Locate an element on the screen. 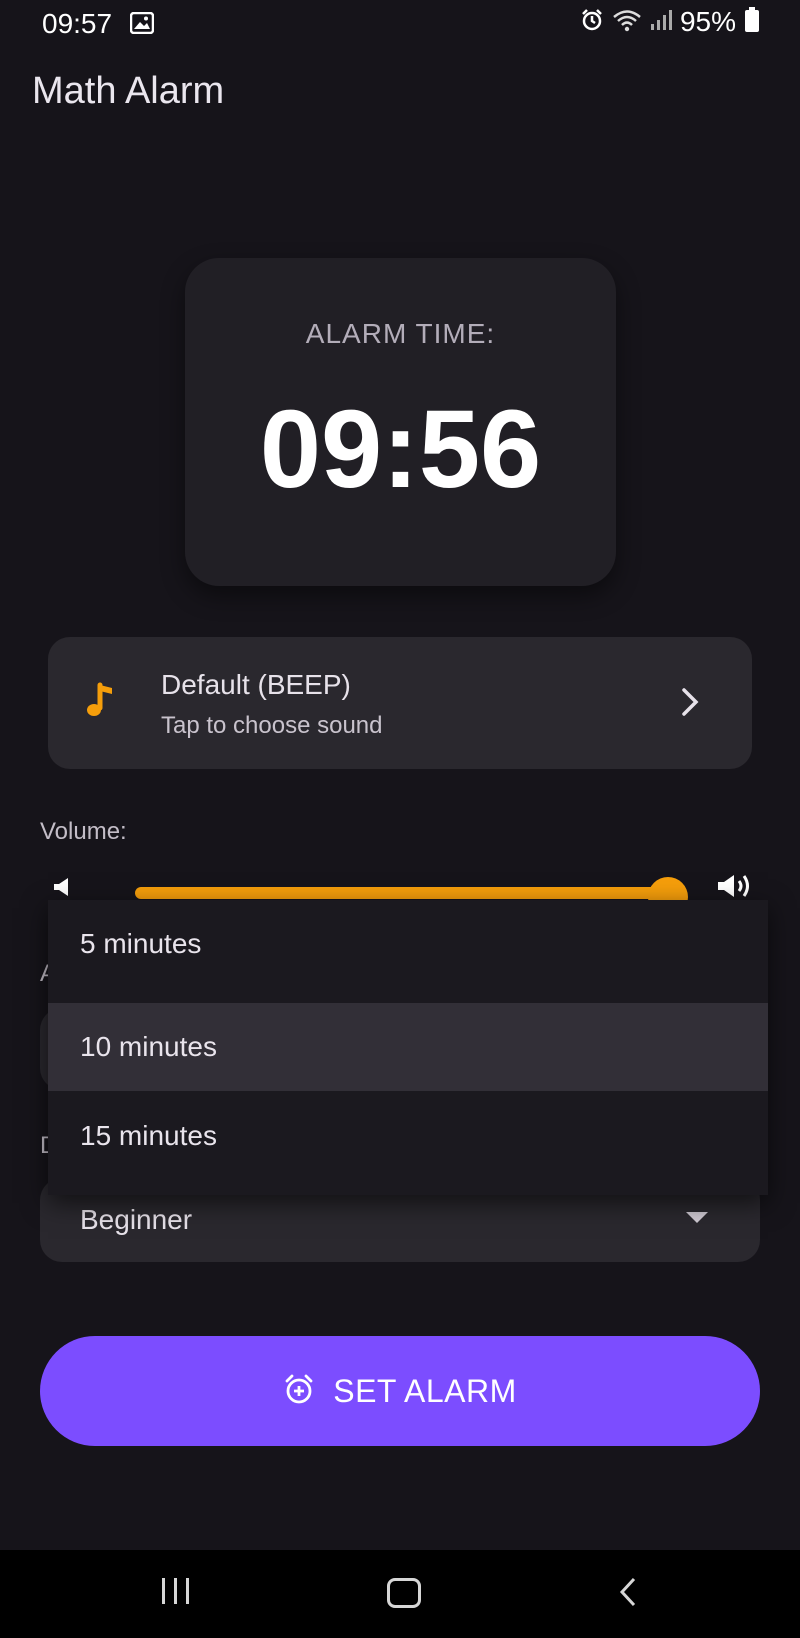 This screenshot has width=800, height=1638. set-alarm-label: SET ALARM is located at coordinates (425, 1390).